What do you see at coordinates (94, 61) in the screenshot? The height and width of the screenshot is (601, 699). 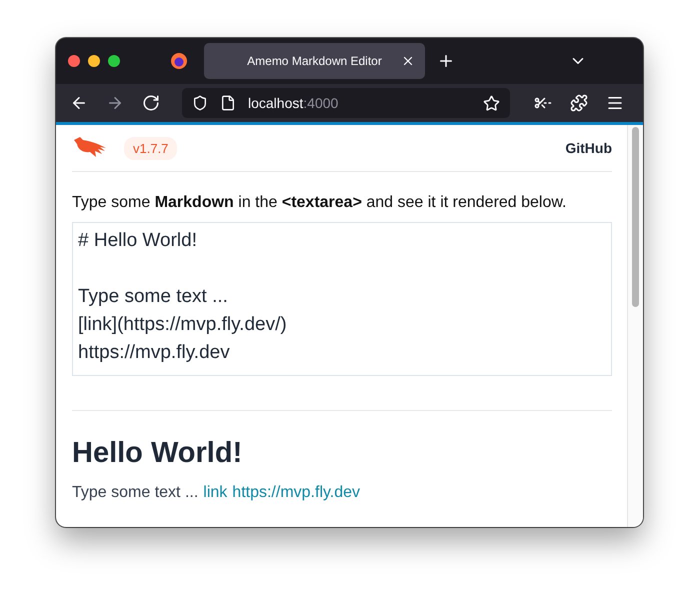 I see `minimize-window-button` at bounding box center [94, 61].